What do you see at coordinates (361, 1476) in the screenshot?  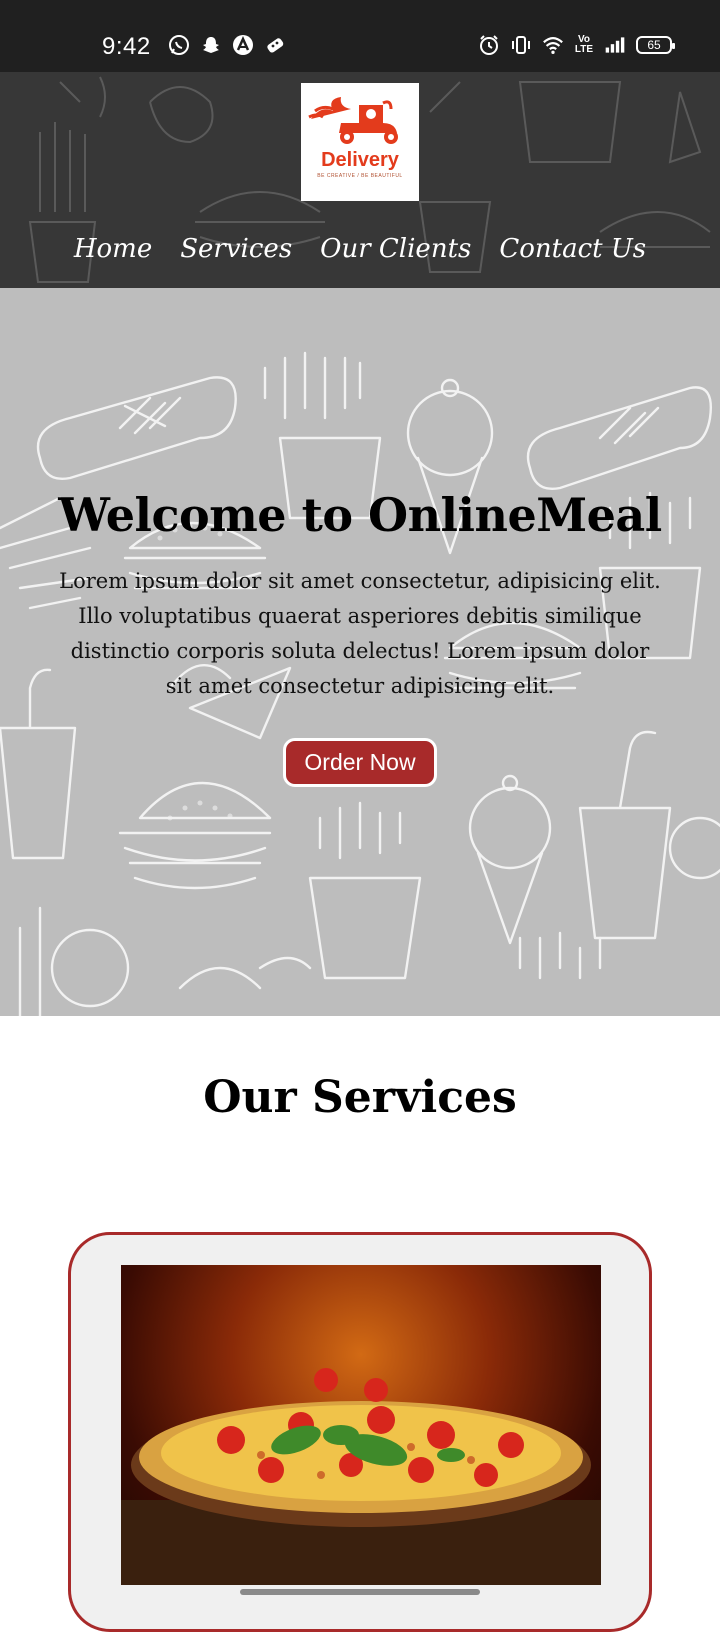 I see `pizza-icon` at bounding box center [361, 1476].